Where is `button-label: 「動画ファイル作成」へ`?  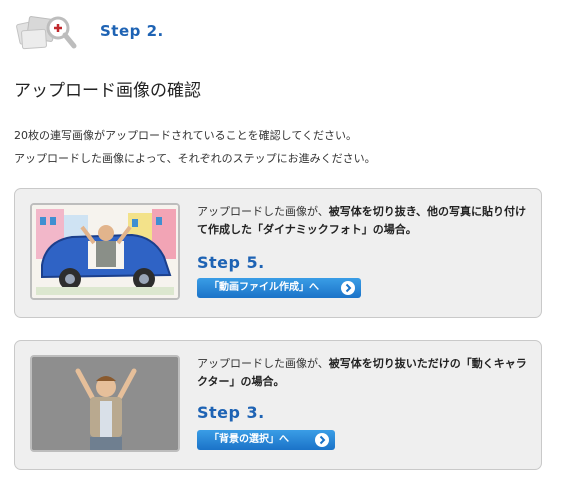 button-label: 「動画ファイル作成」へ is located at coordinates (264, 287).